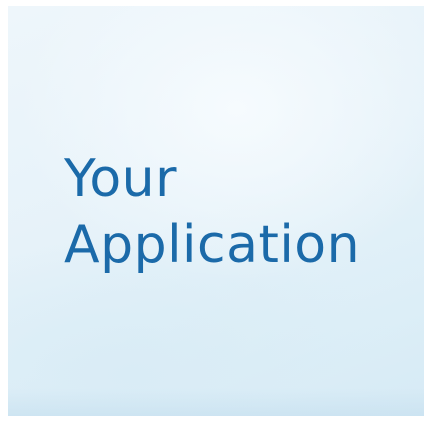 The image size is (425, 421). I want to click on card-bottom-shading, so click(216, 402).